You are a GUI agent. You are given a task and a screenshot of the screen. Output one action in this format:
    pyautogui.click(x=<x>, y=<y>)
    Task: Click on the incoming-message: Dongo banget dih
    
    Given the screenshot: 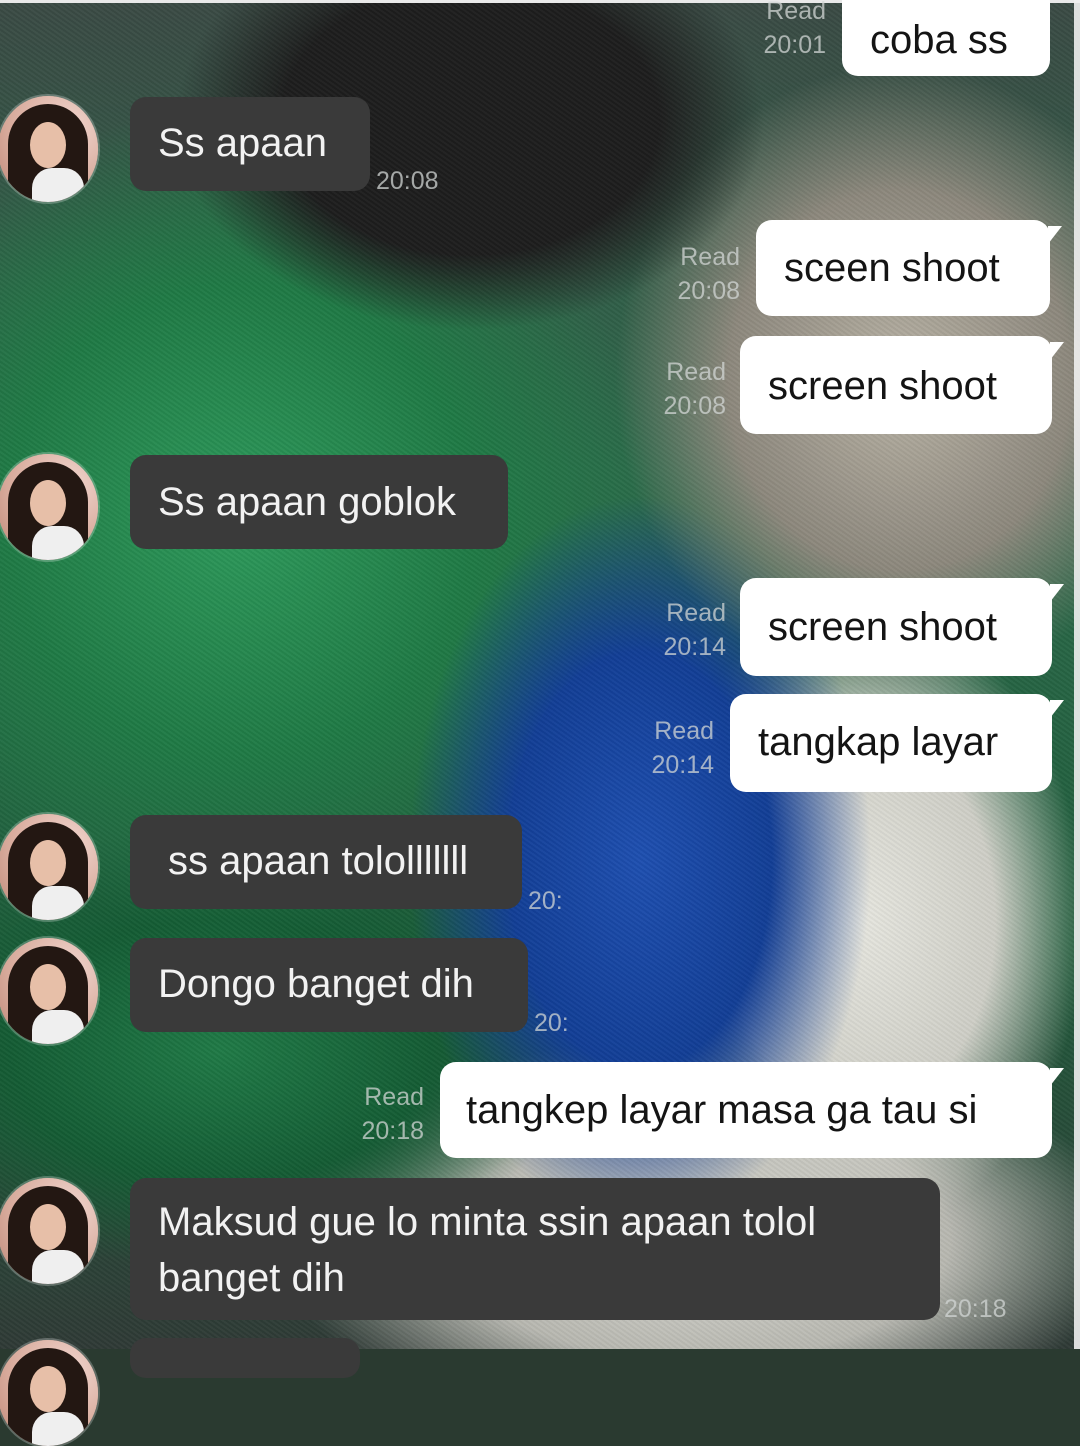 What is the action you would take?
    pyautogui.click(x=329, y=985)
    